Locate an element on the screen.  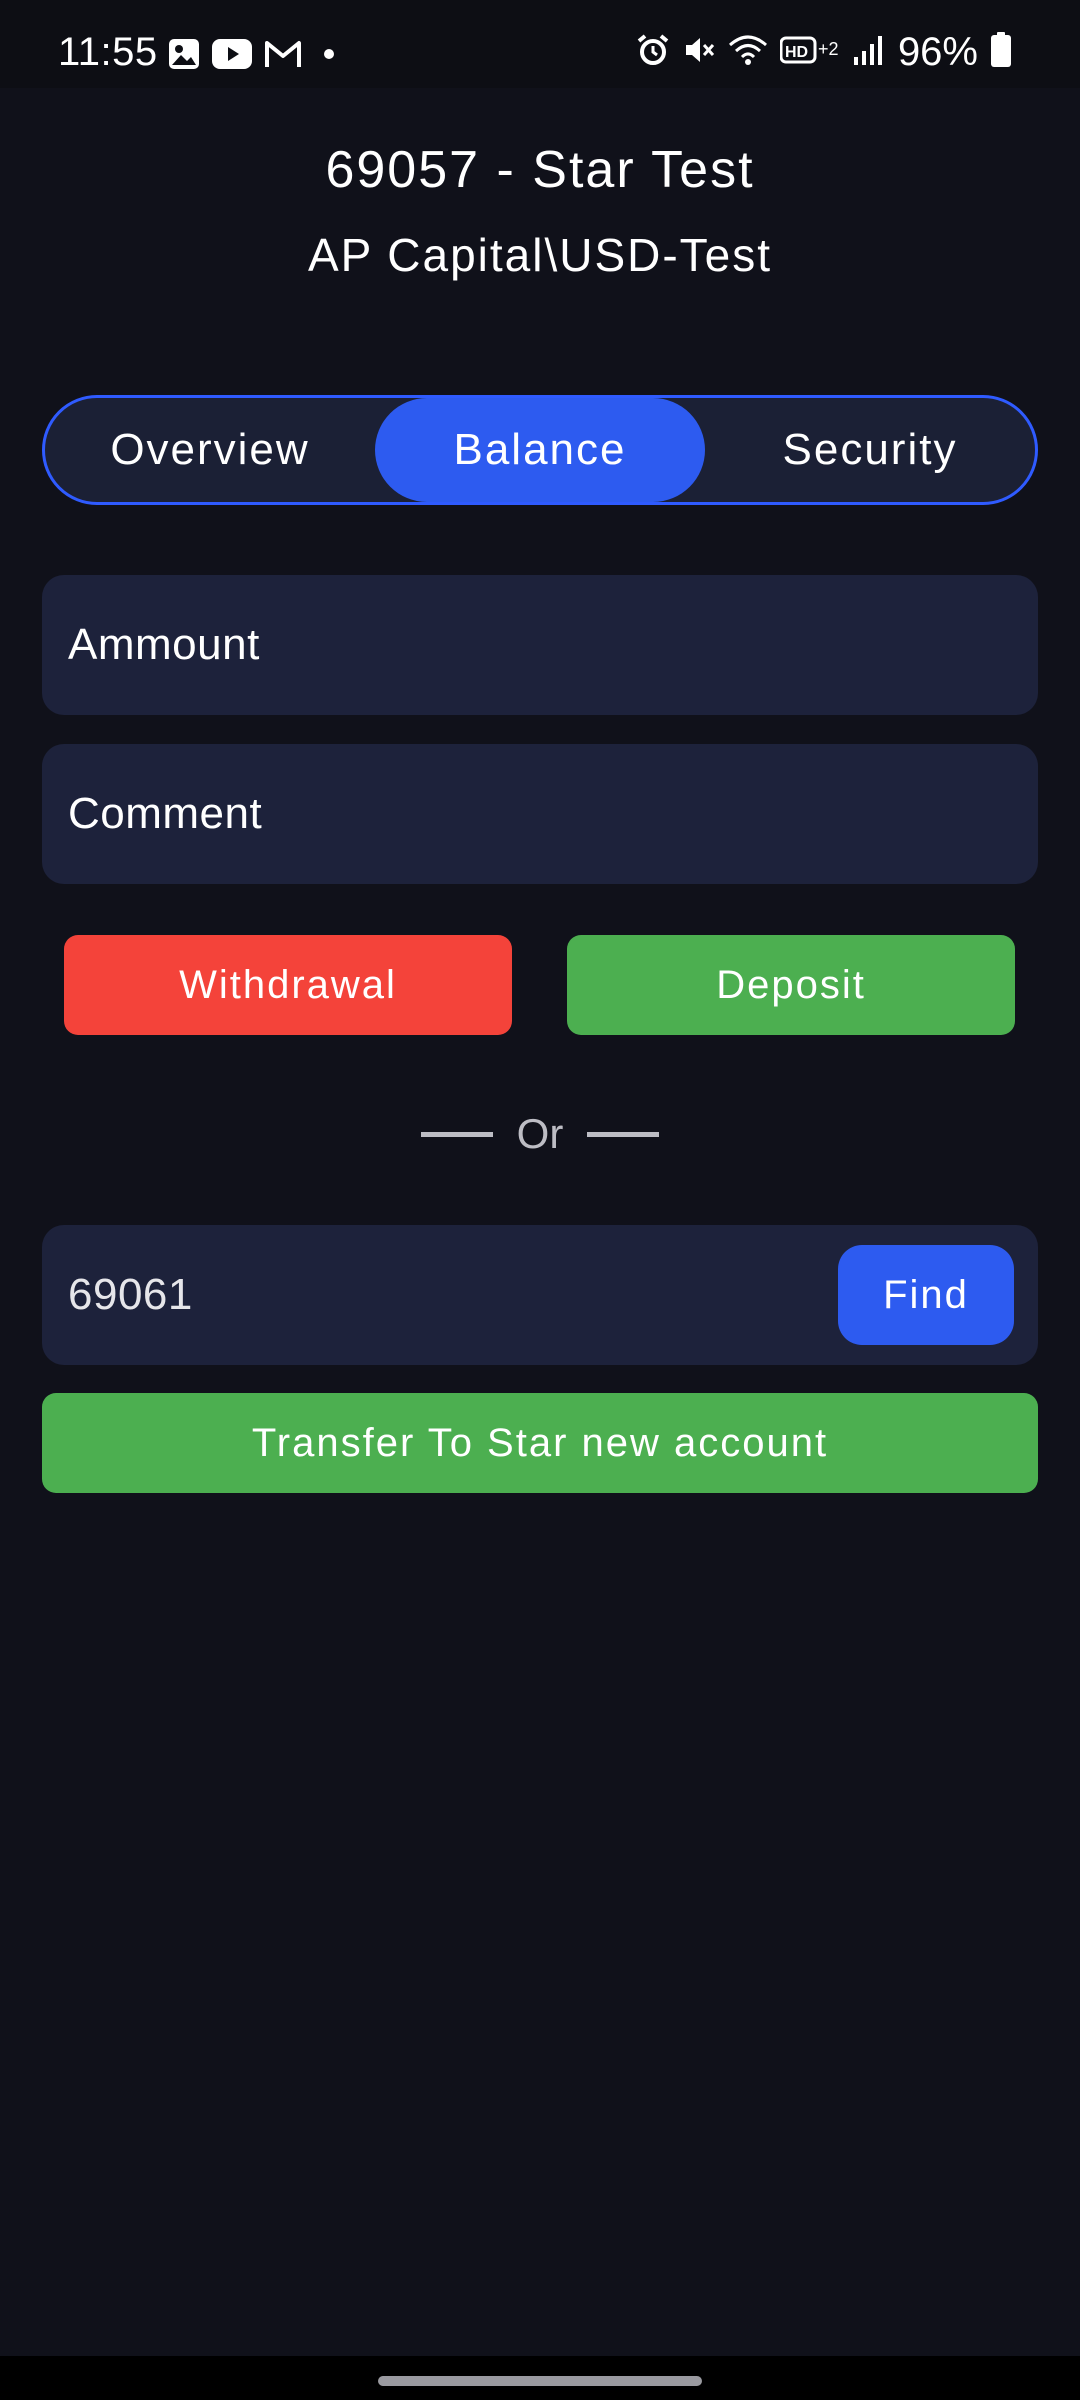
svg-text: +2 is located at coordinates (828, 49).